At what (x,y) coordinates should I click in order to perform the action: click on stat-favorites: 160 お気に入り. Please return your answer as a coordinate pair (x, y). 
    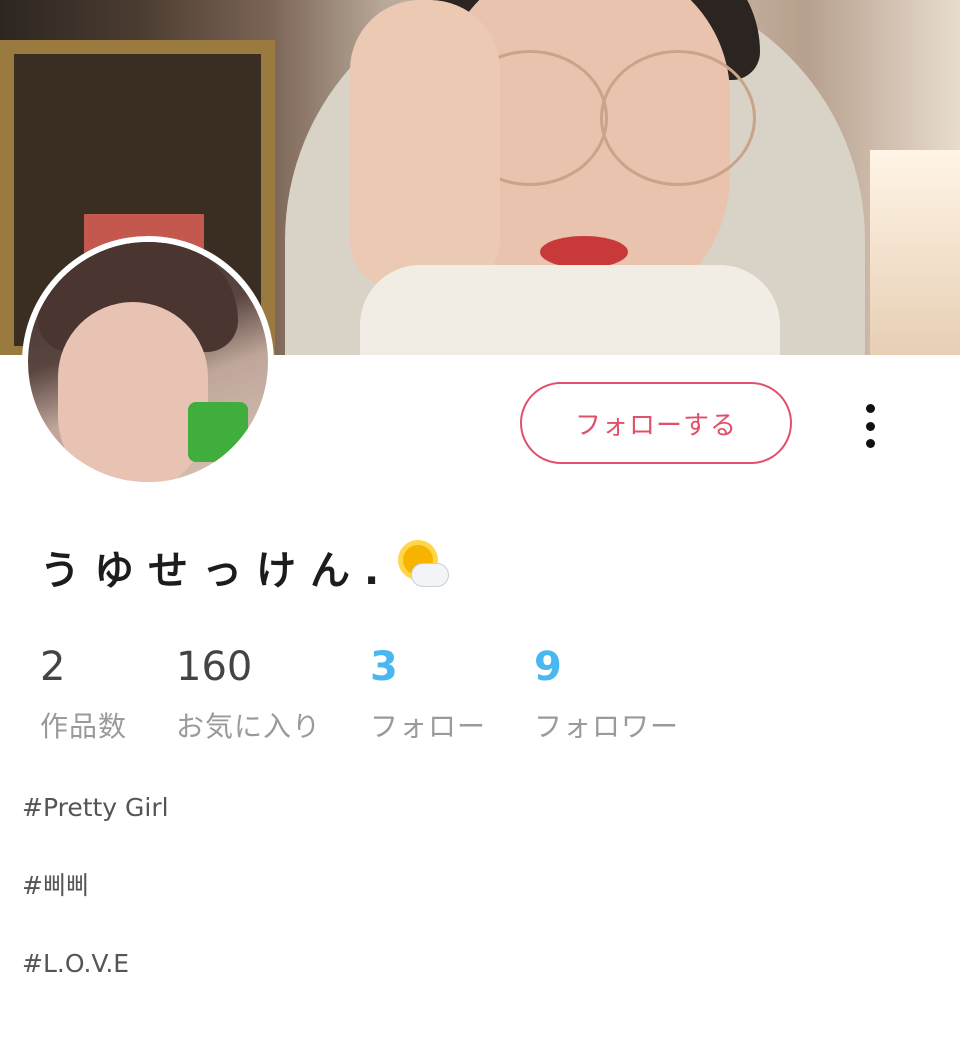
    Looking at the image, I should click on (251, 694).